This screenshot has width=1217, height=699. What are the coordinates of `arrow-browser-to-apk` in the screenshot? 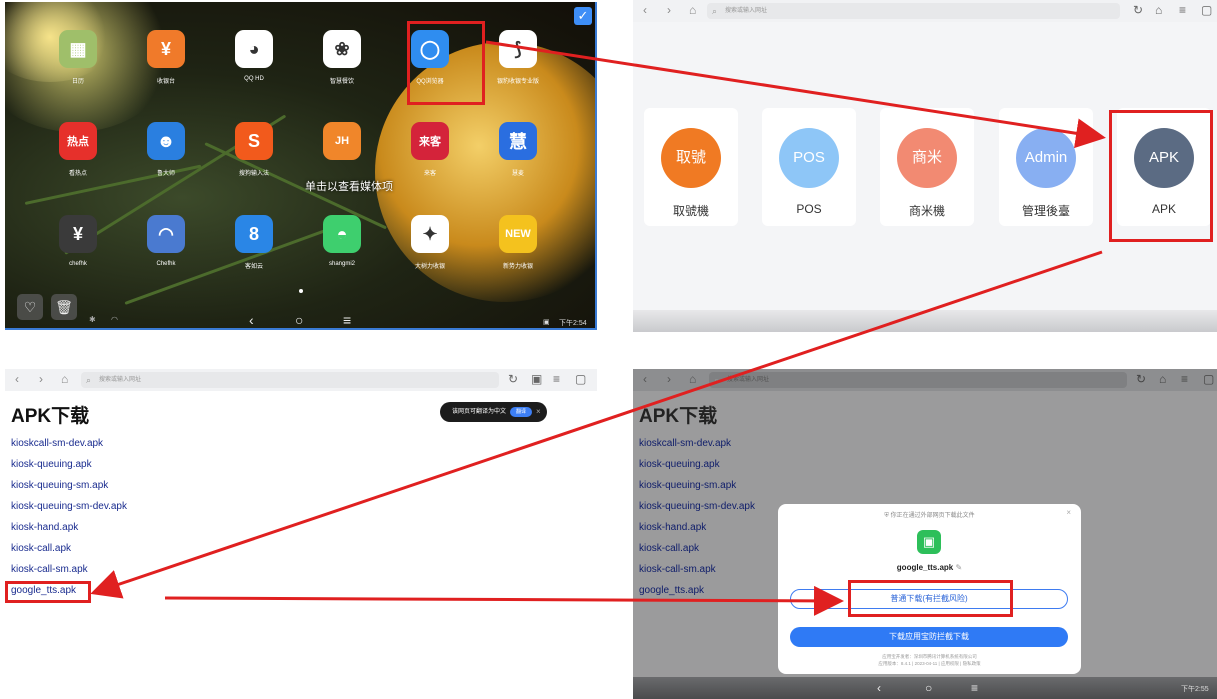 It's located at (795, 94).